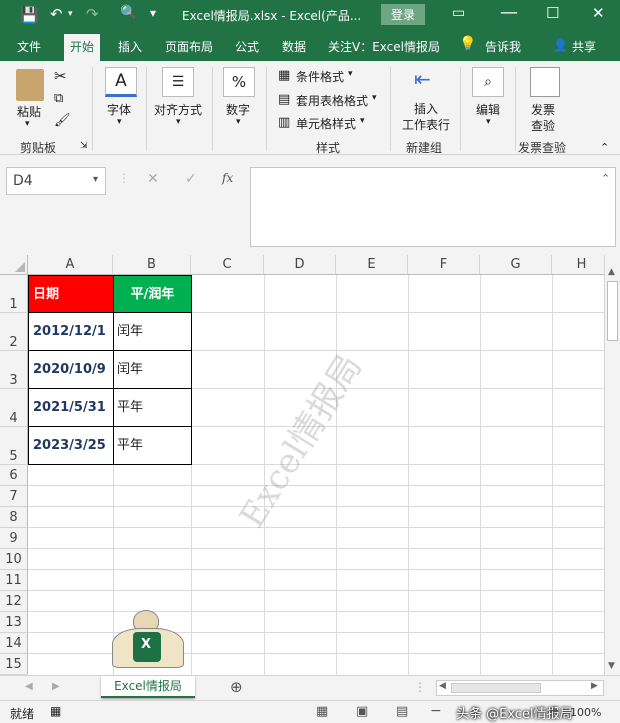 This screenshot has width=620, height=723. What do you see at coordinates (14, 446) in the screenshot?
I see `row-header-5: 5` at bounding box center [14, 446].